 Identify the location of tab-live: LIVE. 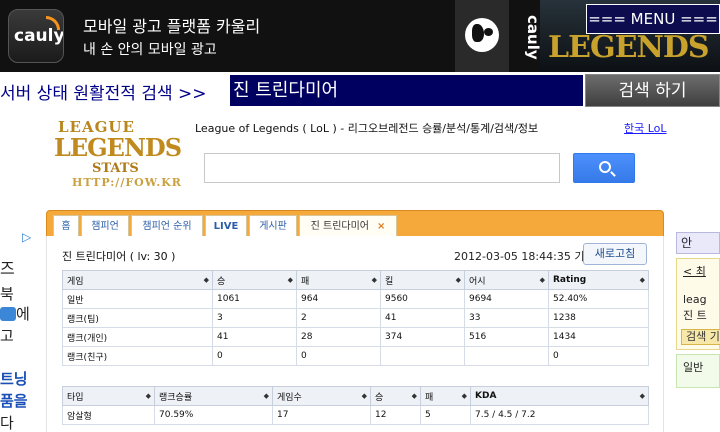
(226, 226).